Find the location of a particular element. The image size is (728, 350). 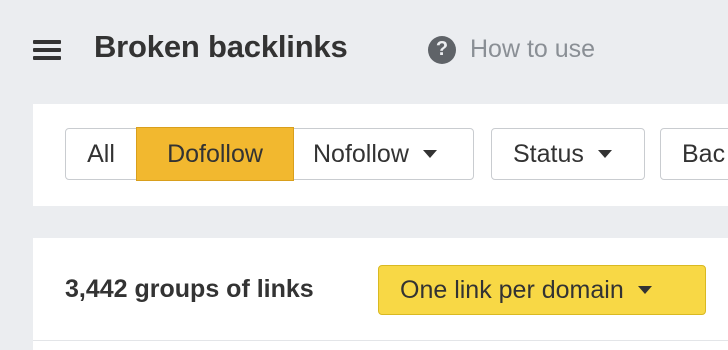

status-filter-dropdown: Status is located at coordinates (568, 154).